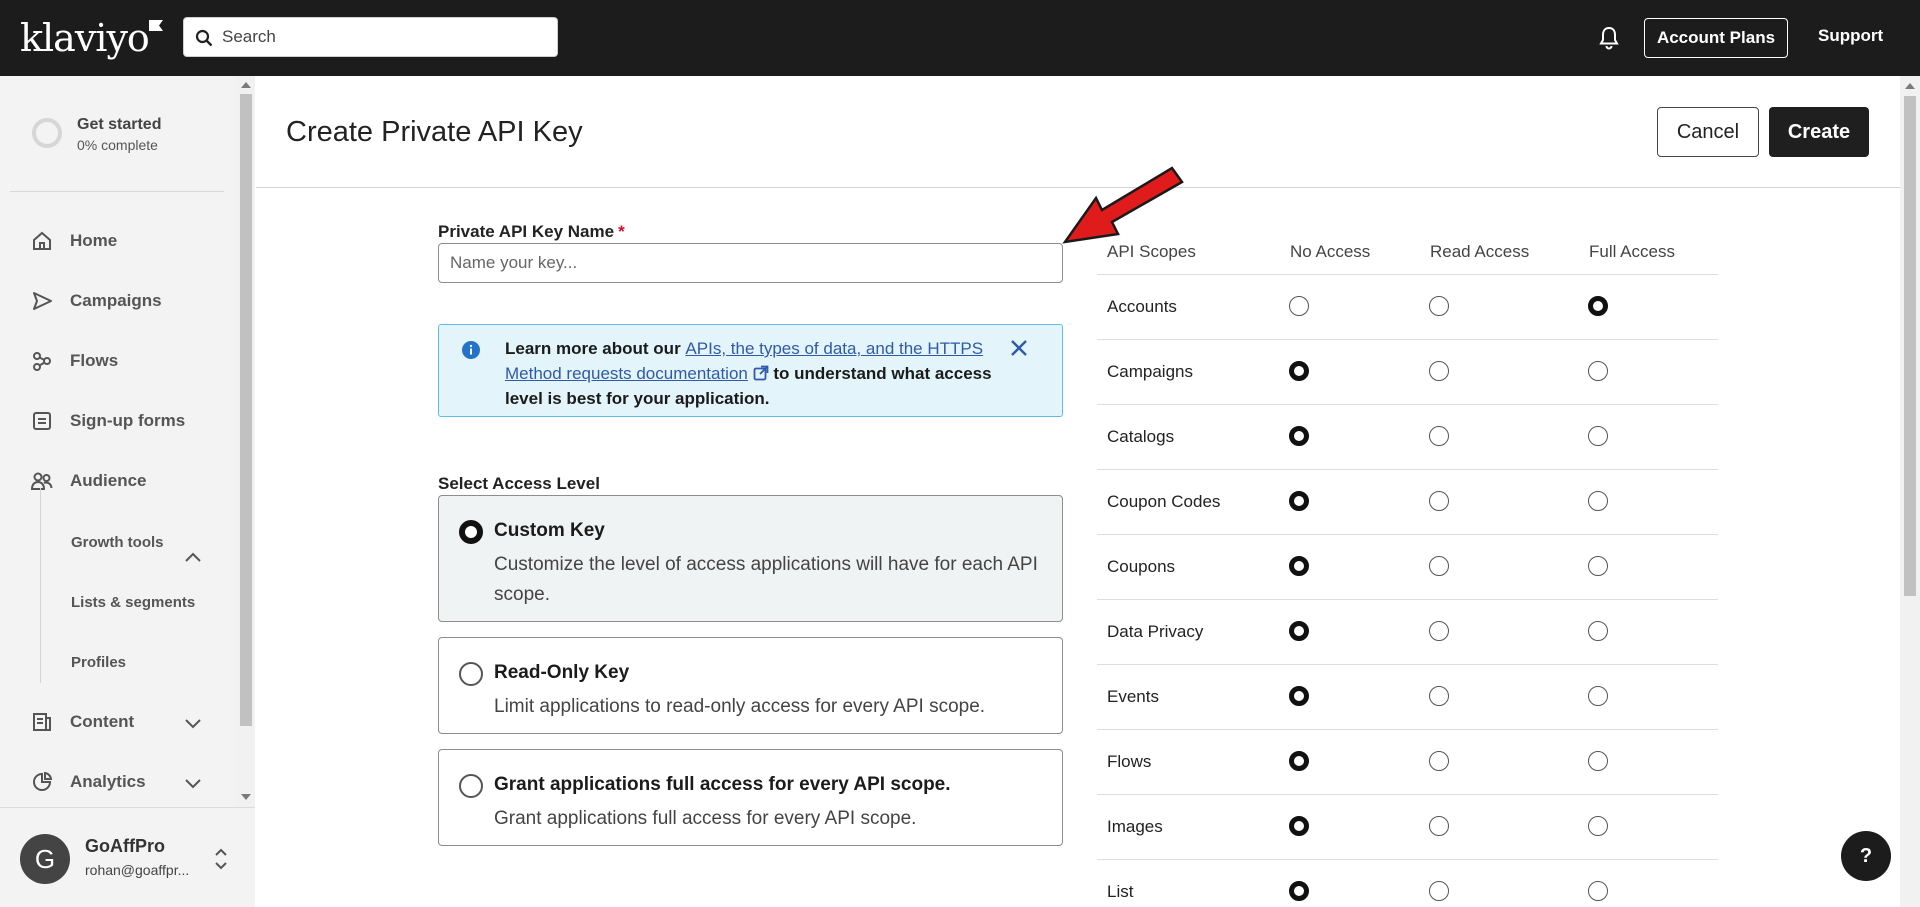 This screenshot has height=907, width=1920. I want to click on sidebar-item-home: Home, so click(73, 241).